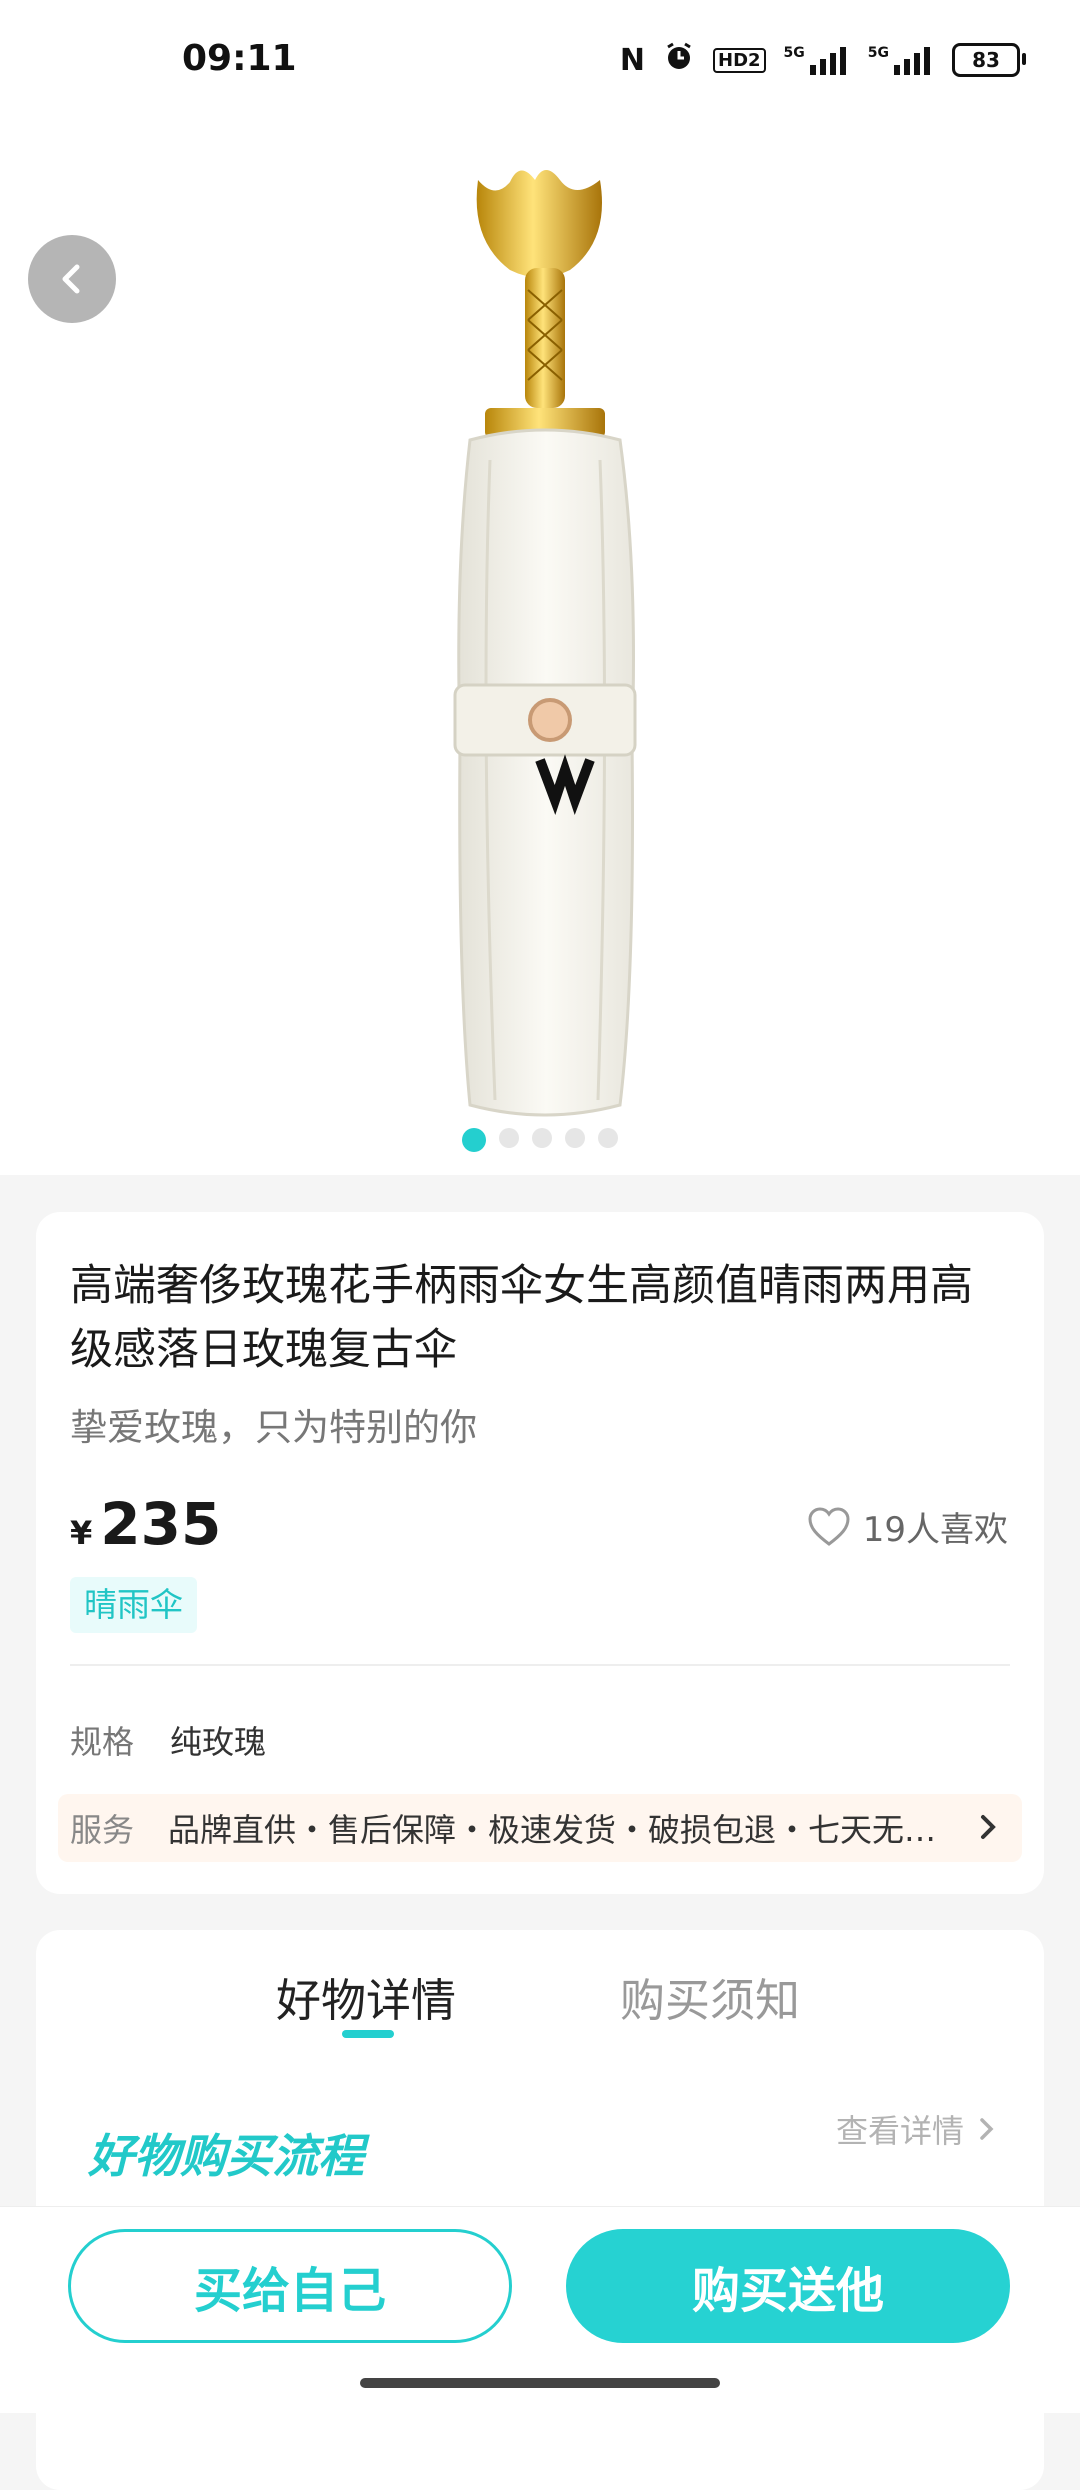 The height and width of the screenshot is (2490, 1080). I want to click on battery-level: 83, so click(986, 60).